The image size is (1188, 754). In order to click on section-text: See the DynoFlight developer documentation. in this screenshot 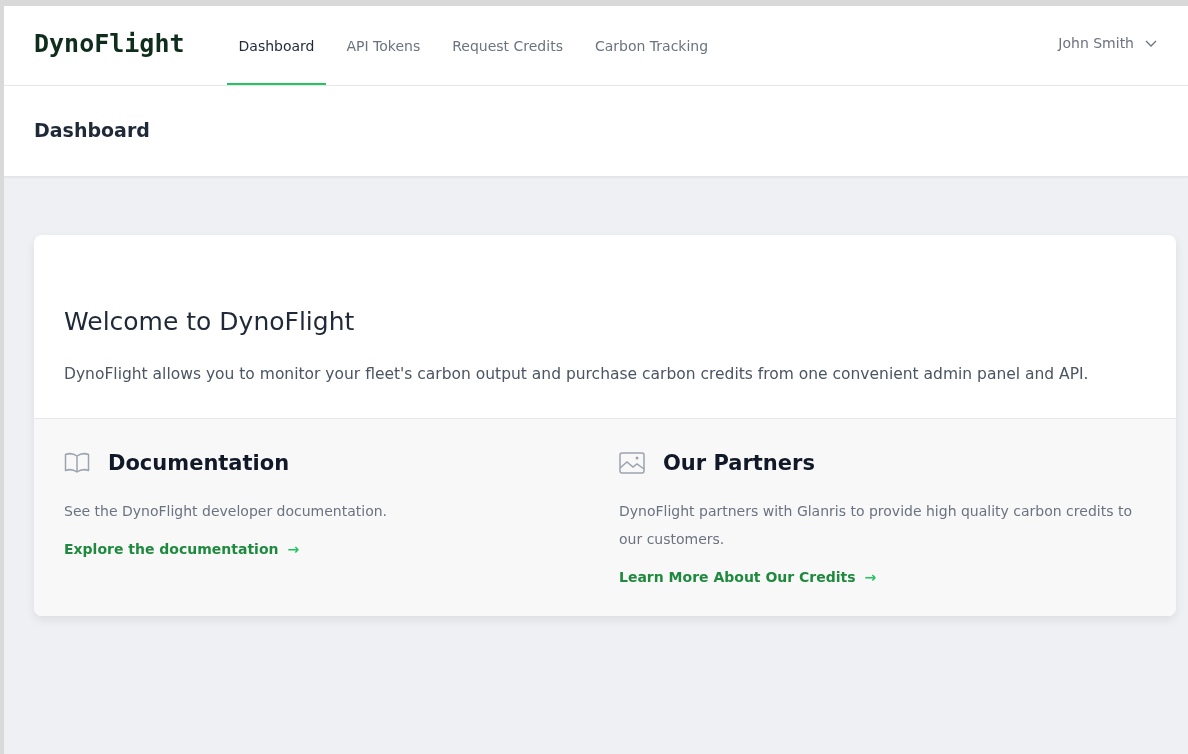, I will do `click(226, 511)`.